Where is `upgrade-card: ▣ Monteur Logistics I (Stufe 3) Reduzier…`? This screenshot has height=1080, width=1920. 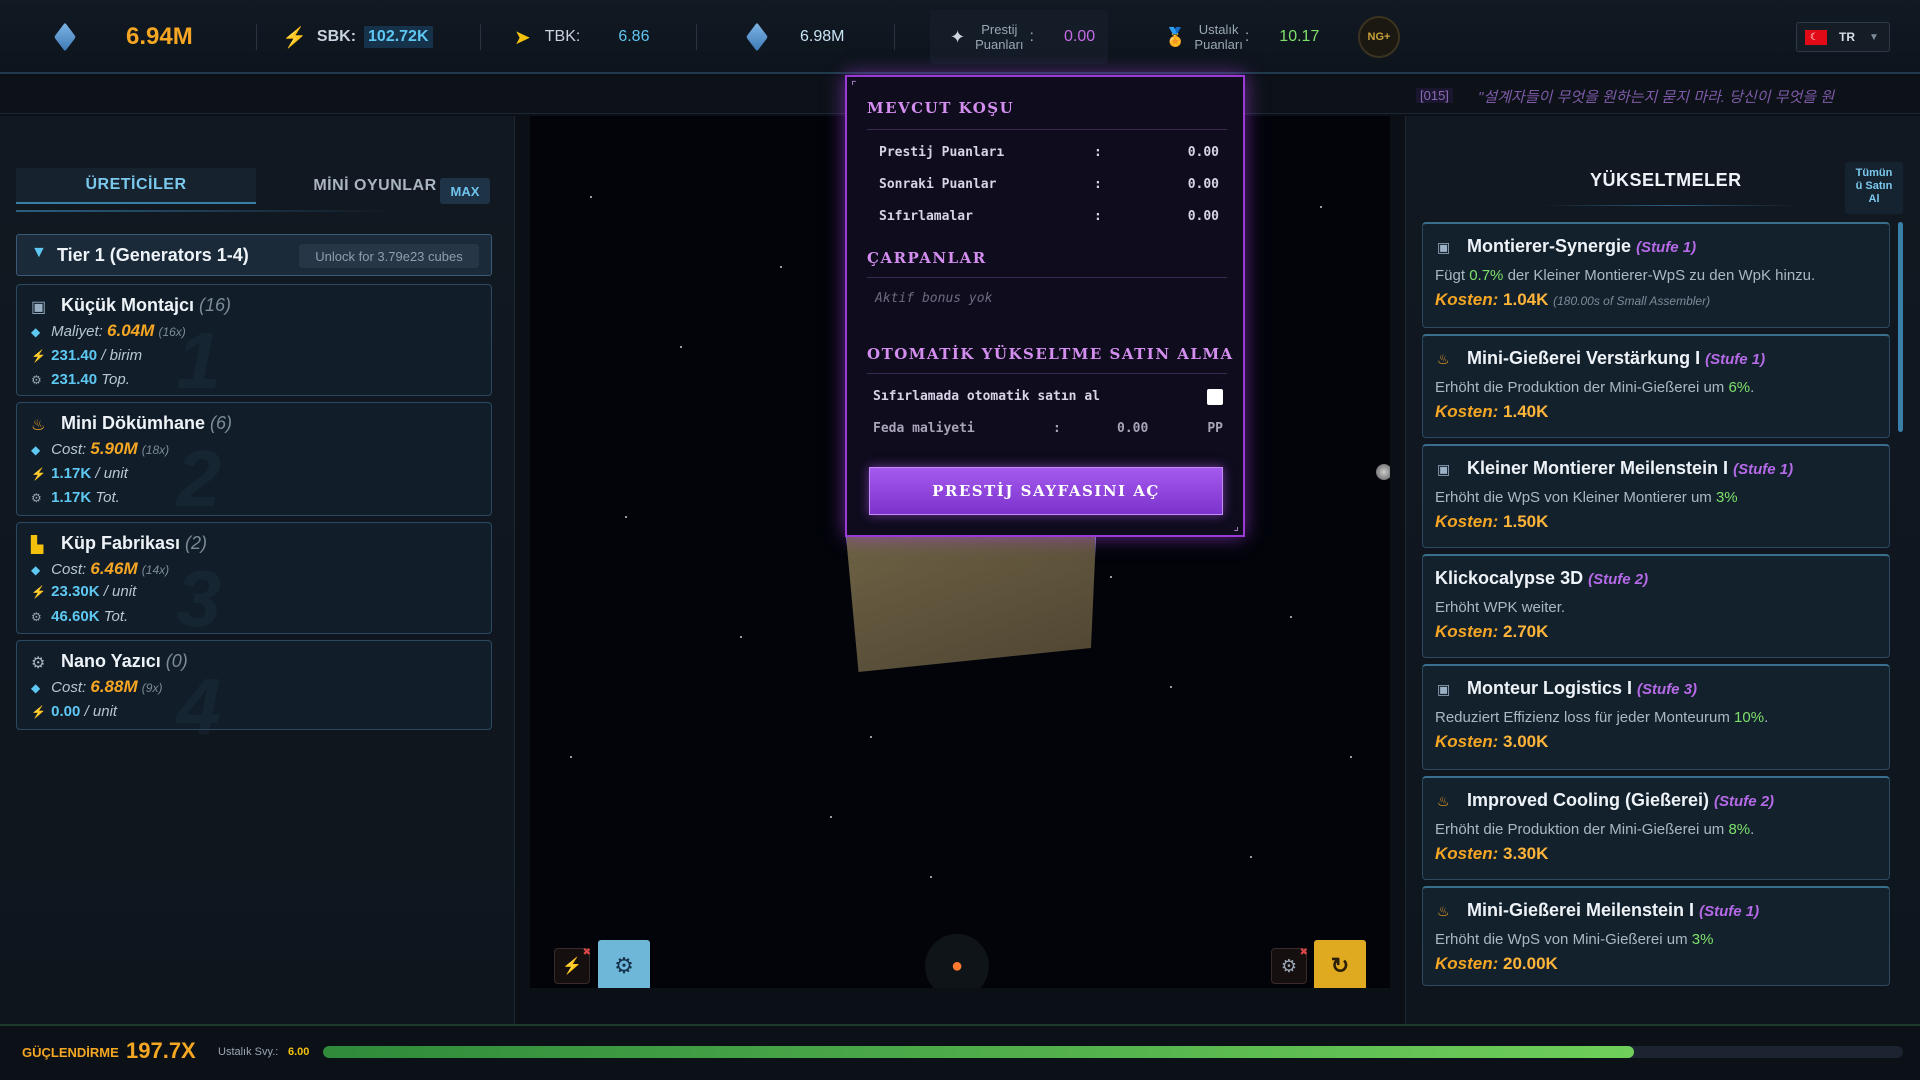 upgrade-card: ▣ Monteur Logistics I (Stufe 3) Reduzier… is located at coordinates (1656, 717).